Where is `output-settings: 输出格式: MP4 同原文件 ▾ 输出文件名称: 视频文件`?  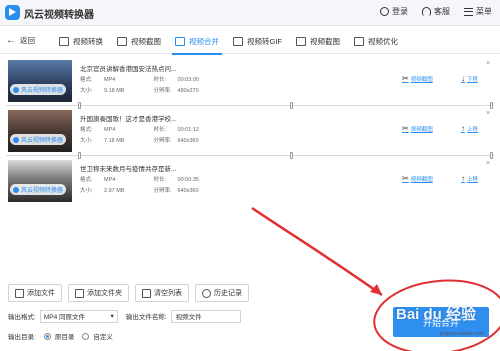
output-settings: 输出格式: MP4 同原文件 ▾ 输出文件名称: 视频文件 is located at coordinates (124, 316).